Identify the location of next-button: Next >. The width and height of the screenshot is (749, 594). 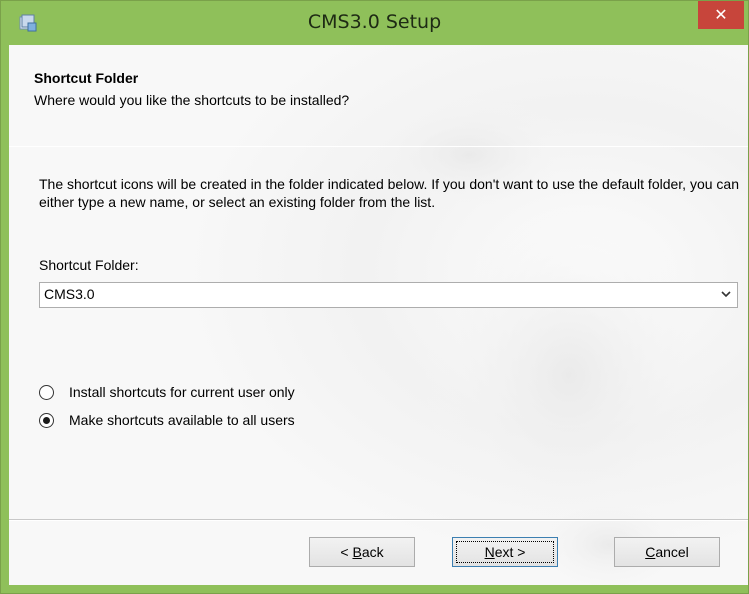
(505, 552).